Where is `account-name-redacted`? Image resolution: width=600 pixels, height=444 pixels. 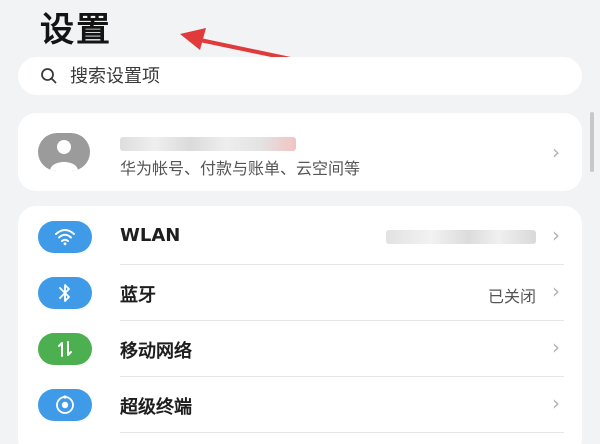 account-name-redacted is located at coordinates (208, 144).